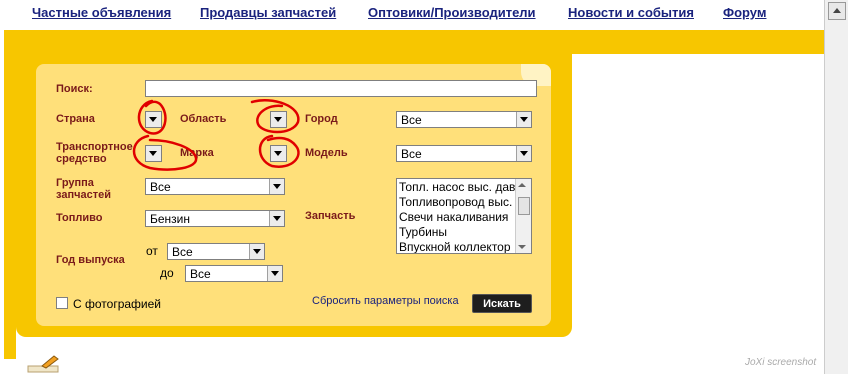  Describe the element at coordinates (455, 246) in the screenshot. I see `list-item: Впускной коллектор` at that location.